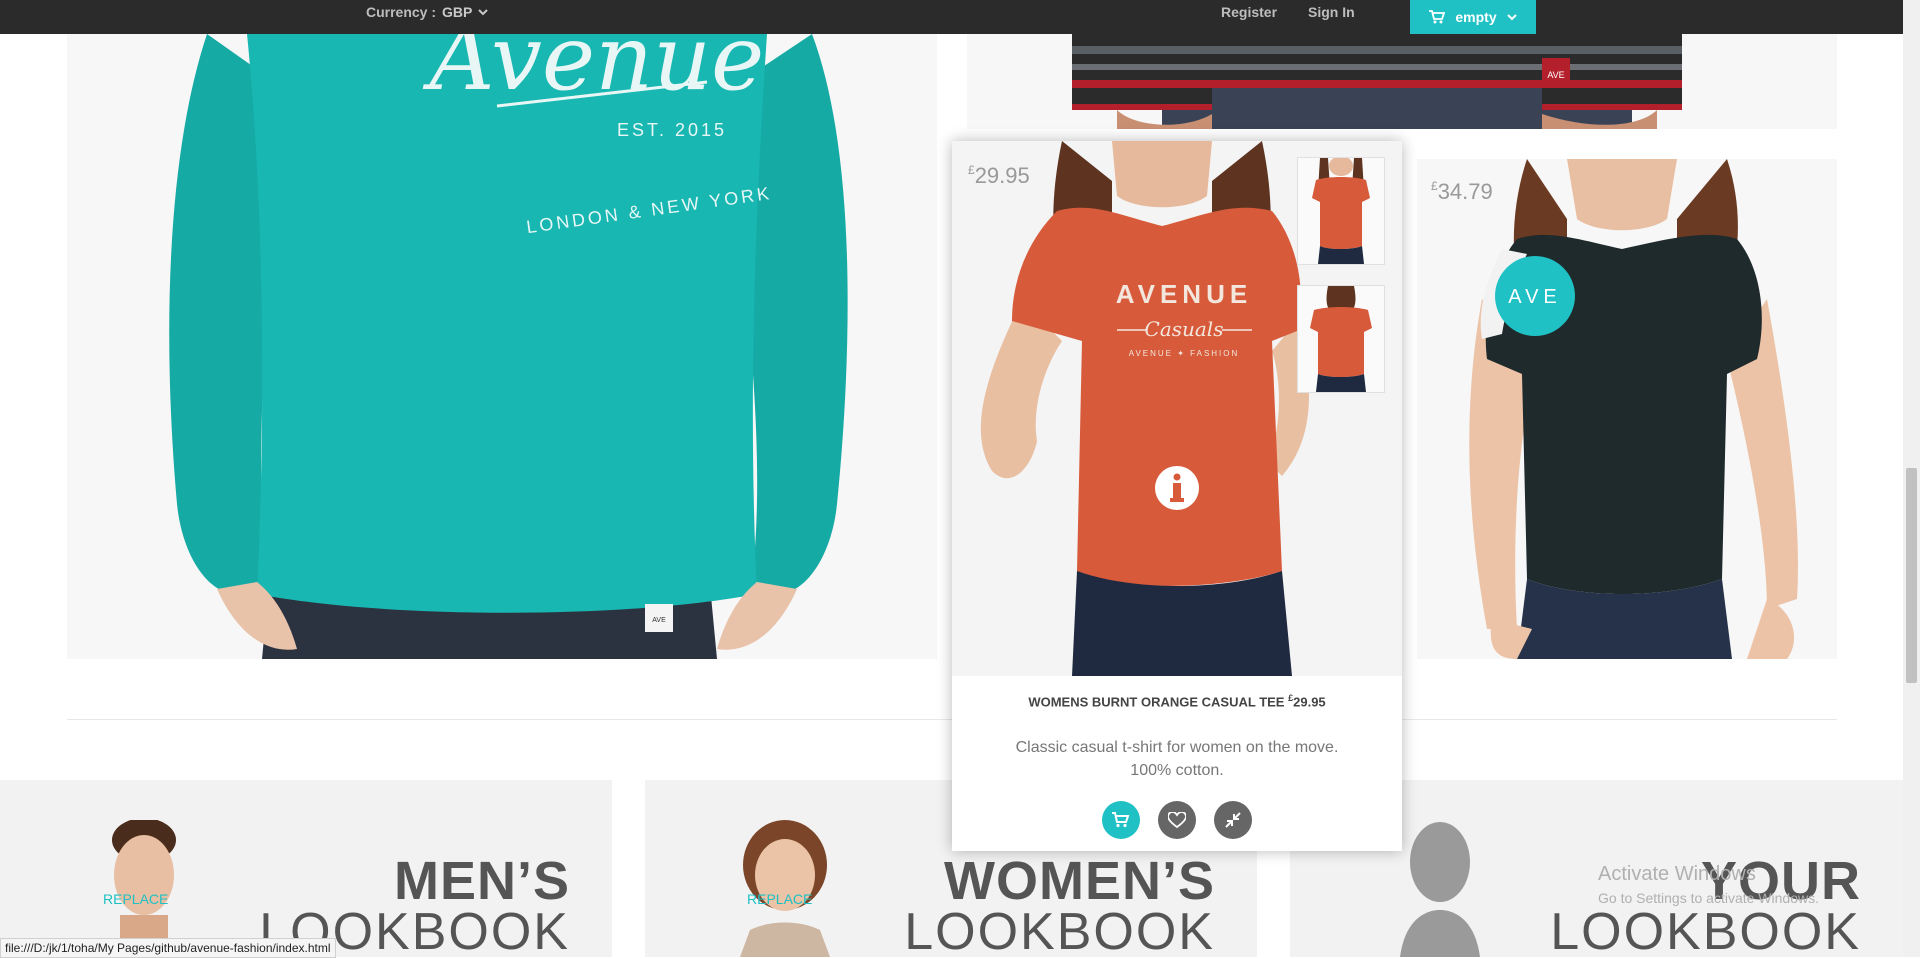 The image size is (1920, 958). I want to click on tee-brand-script: Avenue, so click(594, 72).